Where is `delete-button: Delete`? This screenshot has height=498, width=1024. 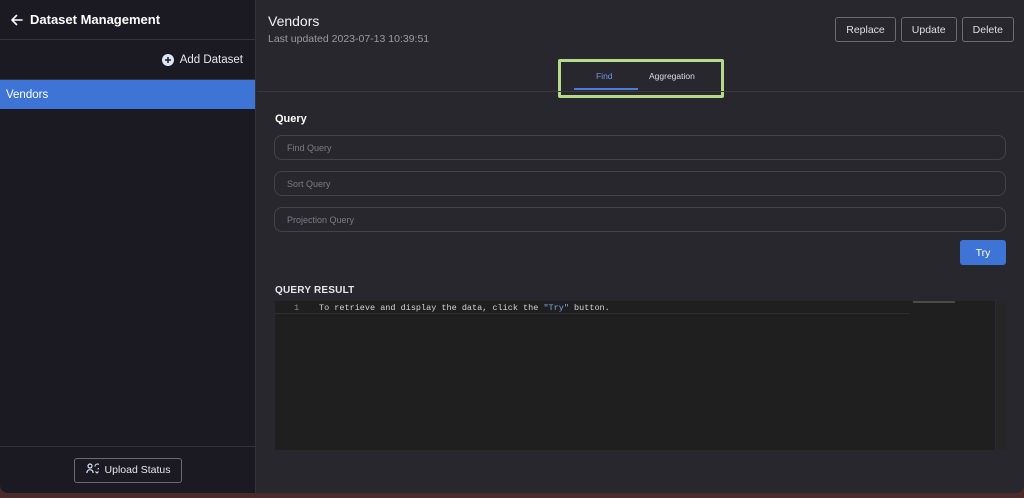
delete-button: Delete is located at coordinates (987, 29).